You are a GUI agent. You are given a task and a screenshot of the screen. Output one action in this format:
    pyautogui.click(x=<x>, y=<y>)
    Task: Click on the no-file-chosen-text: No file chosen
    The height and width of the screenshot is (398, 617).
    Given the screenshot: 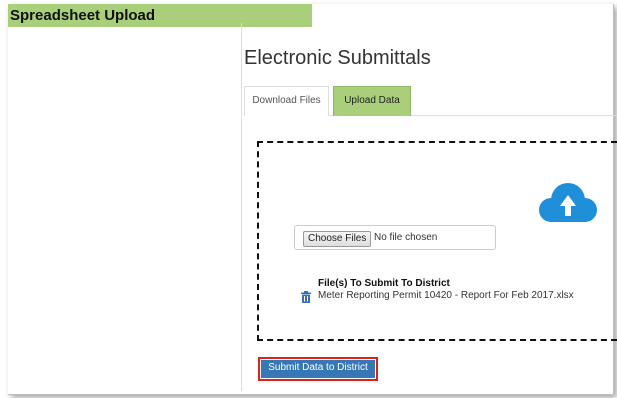 What is the action you would take?
    pyautogui.click(x=406, y=237)
    